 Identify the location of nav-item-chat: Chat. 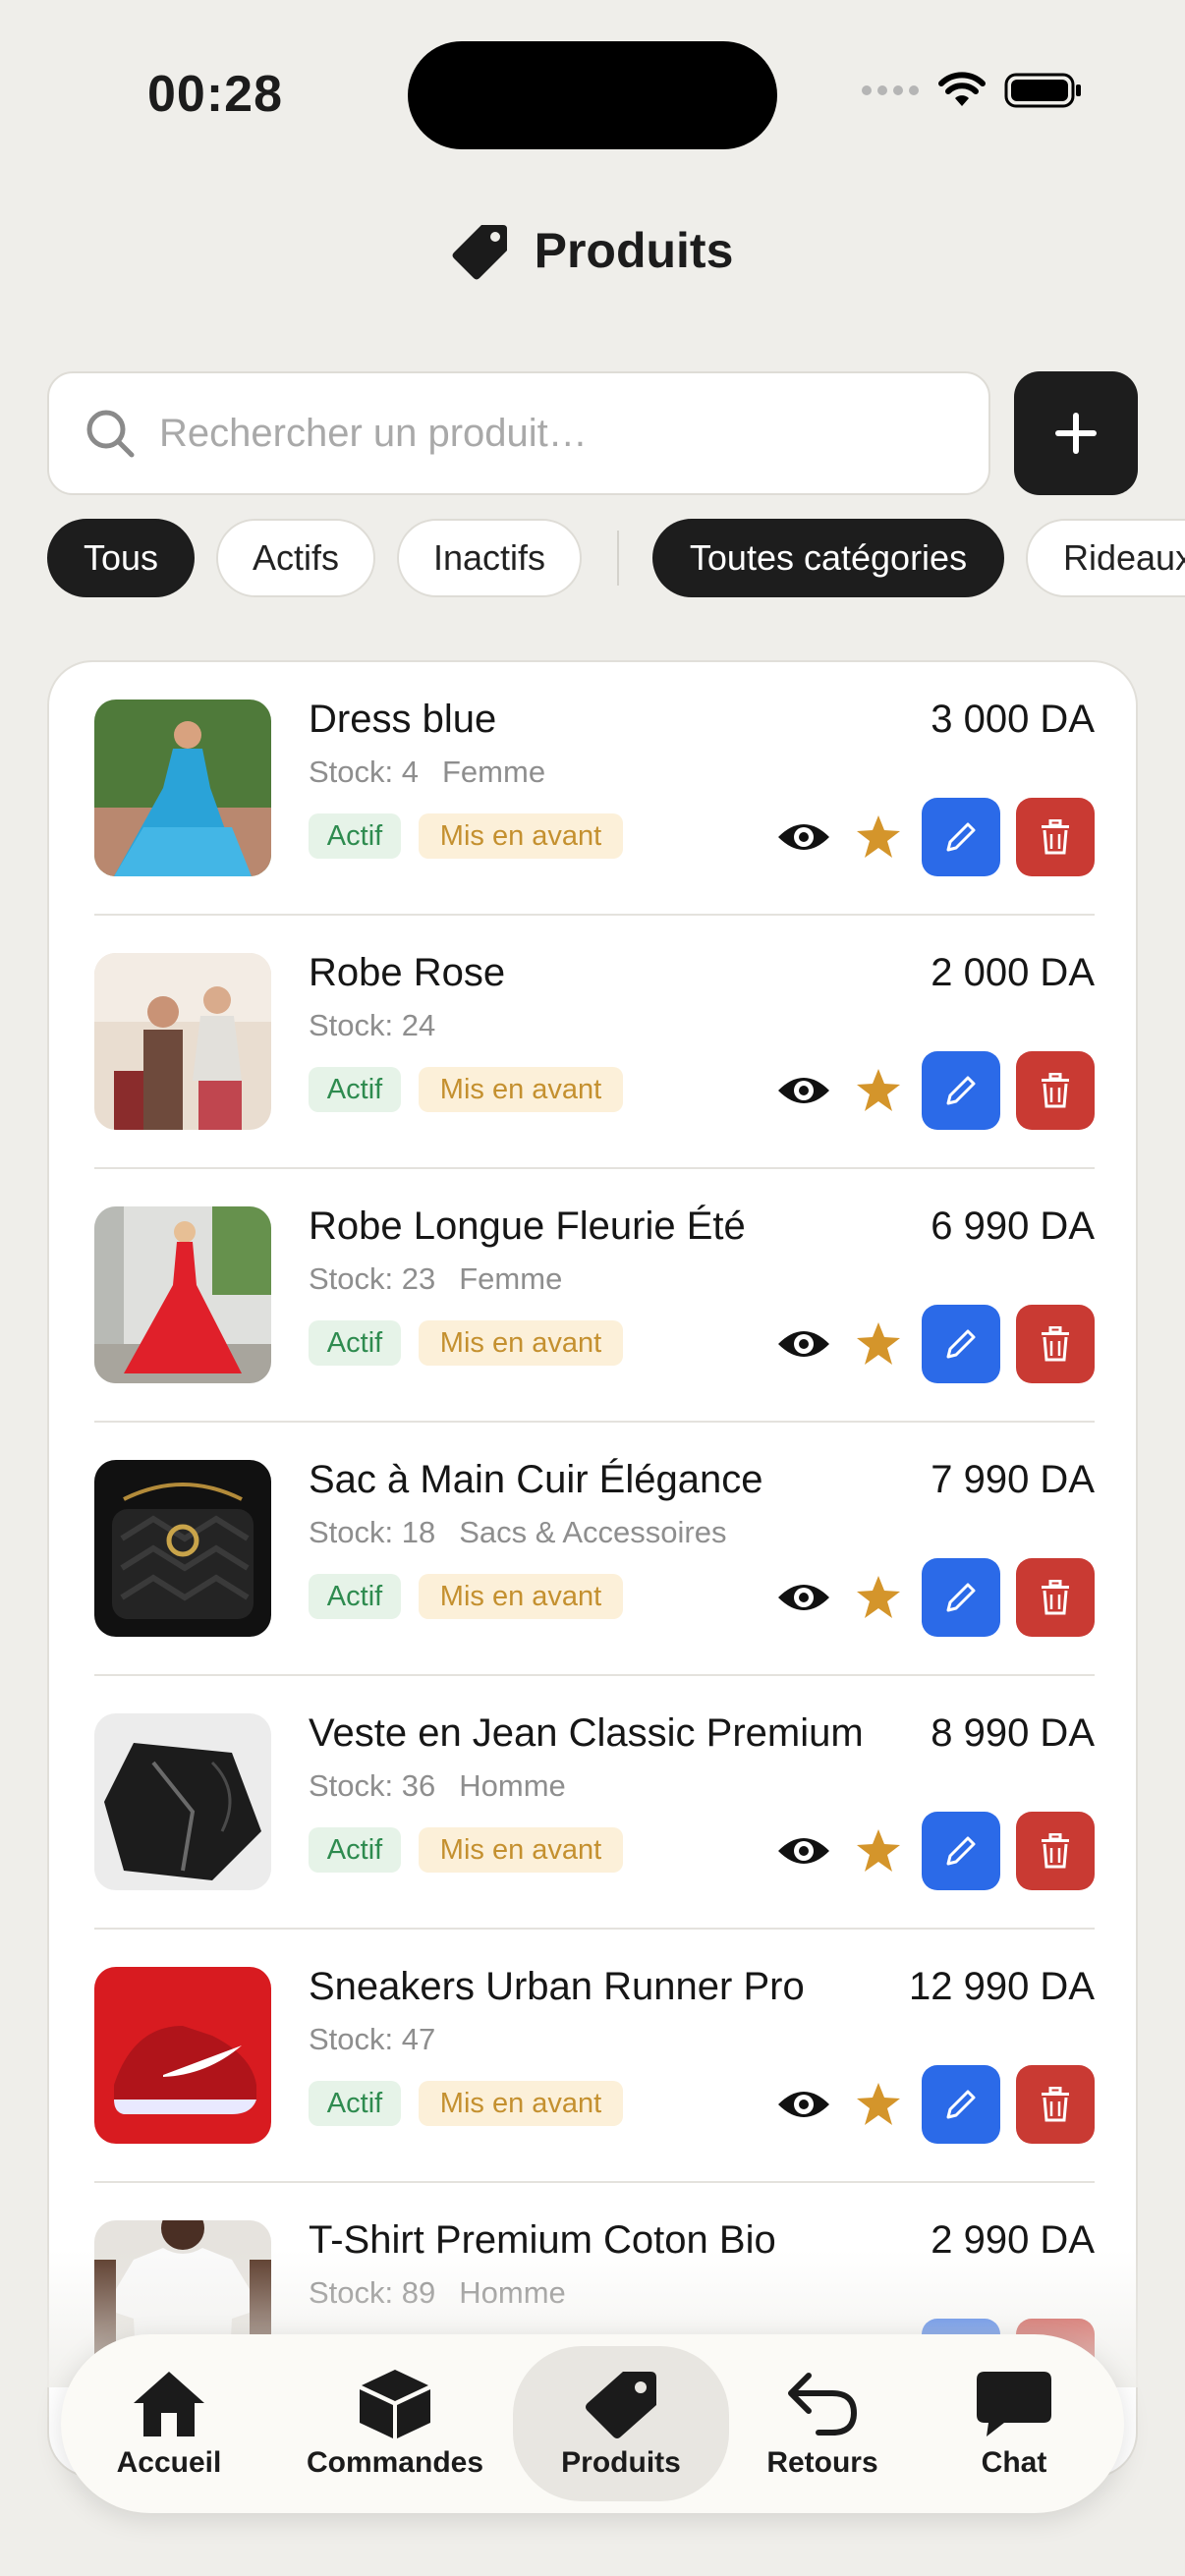
(1014, 2423).